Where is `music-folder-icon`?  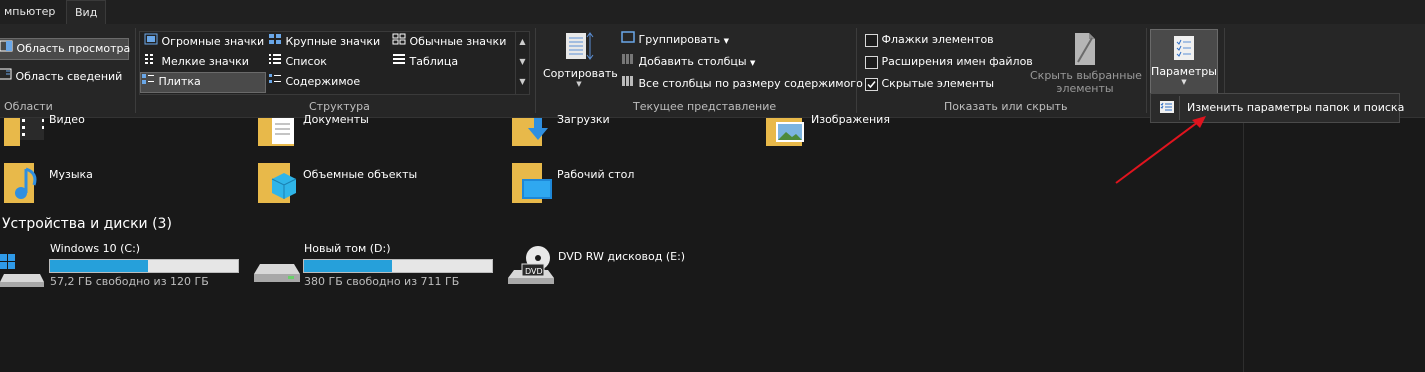 music-folder-icon is located at coordinates (24, 184).